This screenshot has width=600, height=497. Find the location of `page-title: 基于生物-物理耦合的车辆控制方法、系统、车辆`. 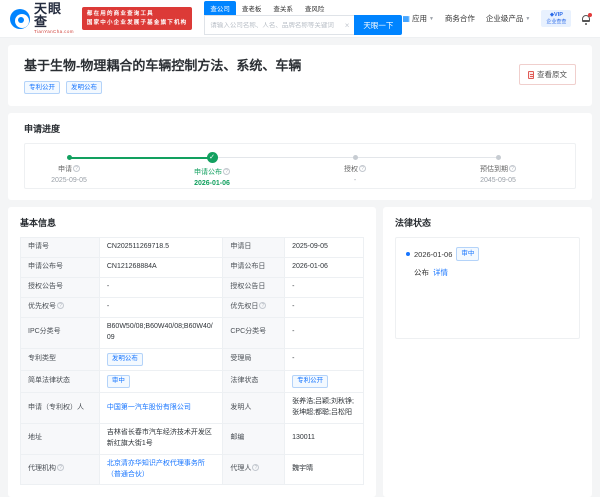

page-title: 基于生物-物理耦合的车辆控制方法、系统、车辆 is located at coordinates (163, 65).